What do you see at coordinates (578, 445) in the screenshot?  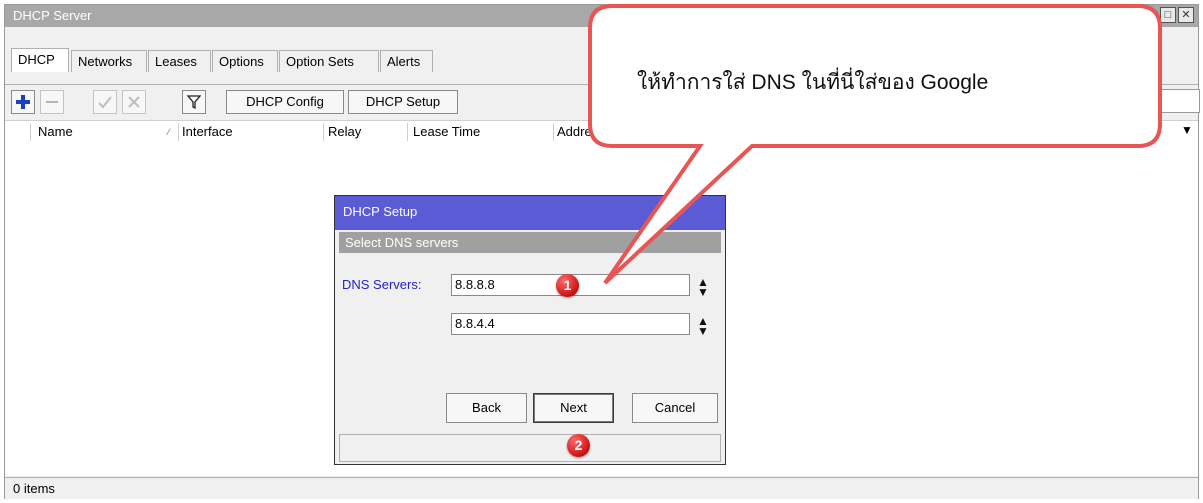 I see `step-marker-2: 2` at bounding box center [578, 445].